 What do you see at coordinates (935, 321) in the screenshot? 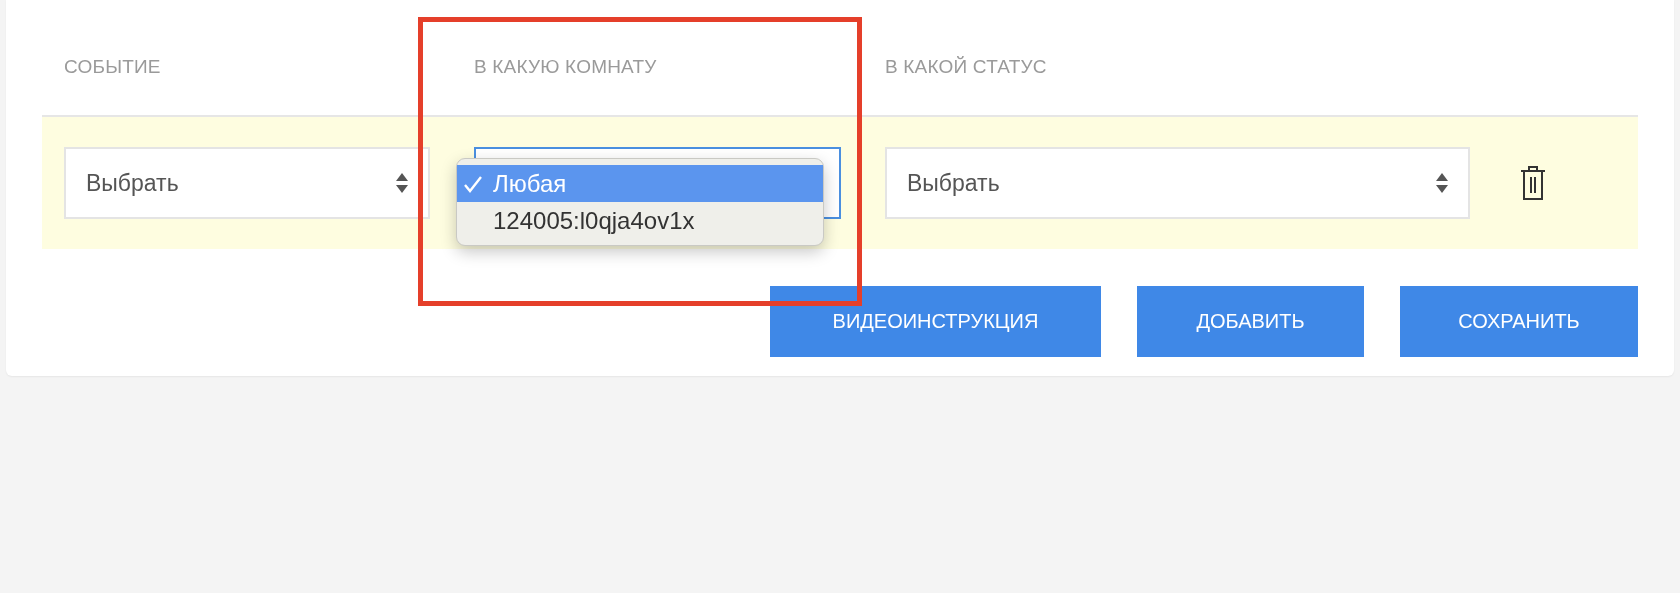
I see `action-button: ВИДЕОИНСТРУКЦИЯ` at bounding box center [935, 321].